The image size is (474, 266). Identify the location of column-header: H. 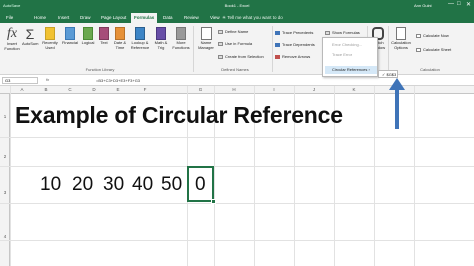
(234, 89).